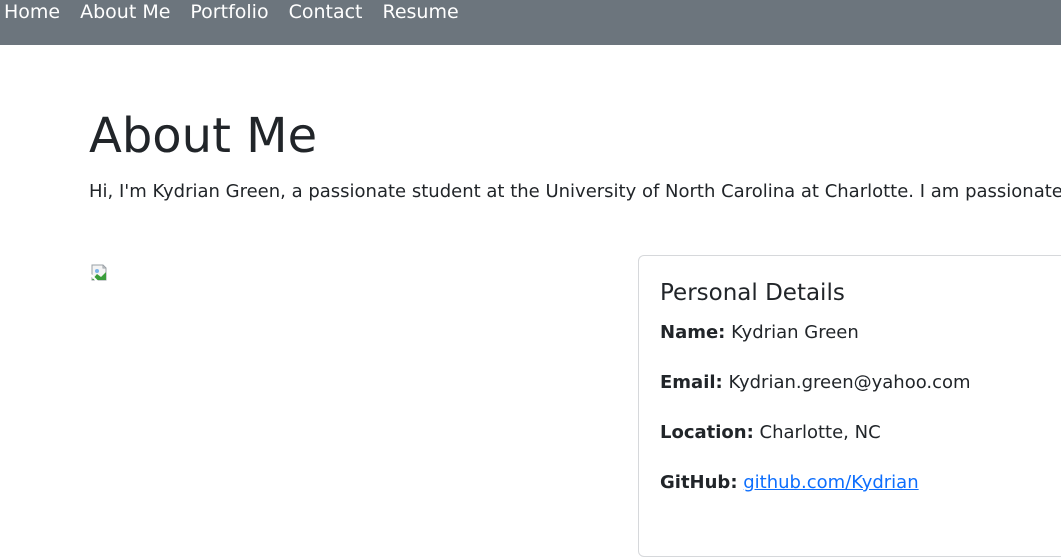 The height and width of the screenshot is (557, 1061). I want to click on nav-links: Home About Me Portfolio Contact Resume, so click(241, 12).